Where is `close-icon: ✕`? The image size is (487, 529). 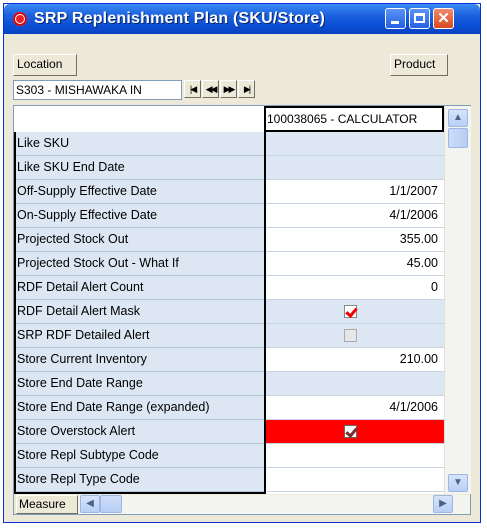
close-icon: ✕ is located at coordinates (443, 18).